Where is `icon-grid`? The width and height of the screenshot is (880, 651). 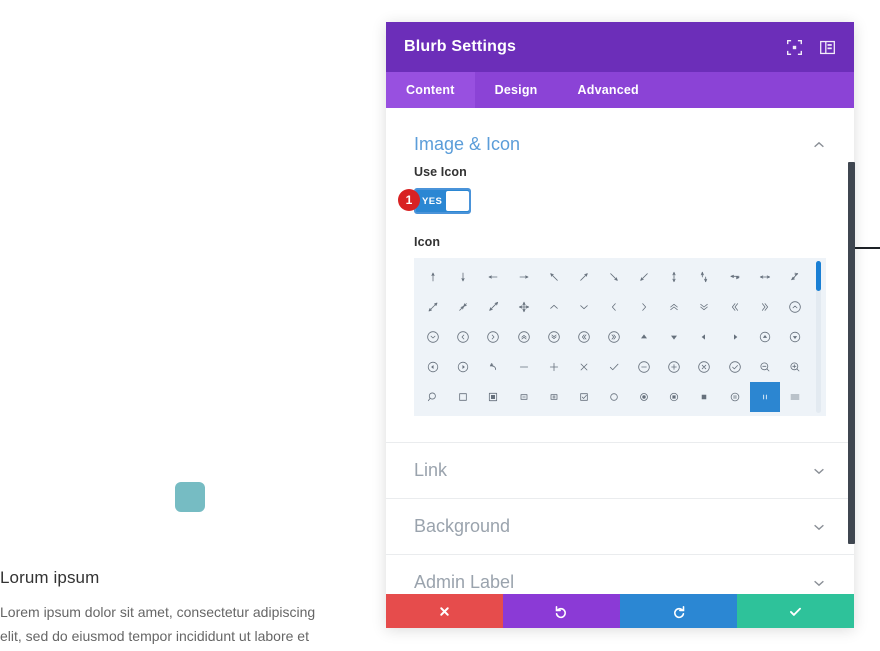 icon-grid is located at coordinates (620, 337).